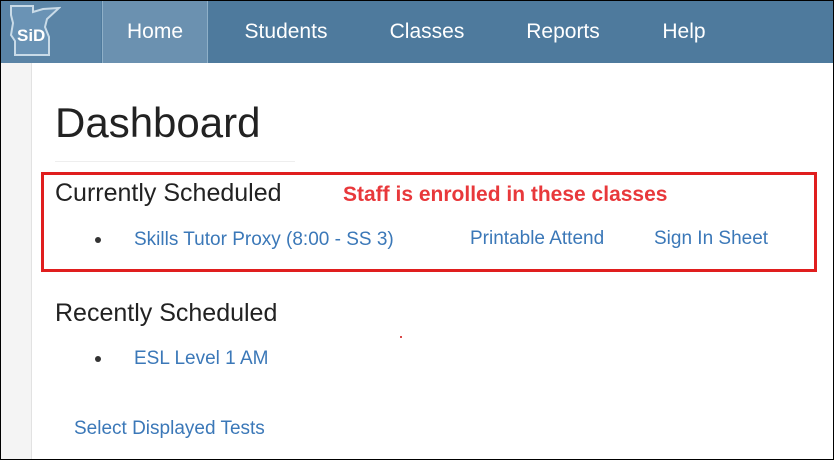 This screenshot has width=834, height=460. Describe the element at coordinates (201, 359) in the screenshot. I see `class-link-esl-level-1: ESL Level 1 AM` at that location.